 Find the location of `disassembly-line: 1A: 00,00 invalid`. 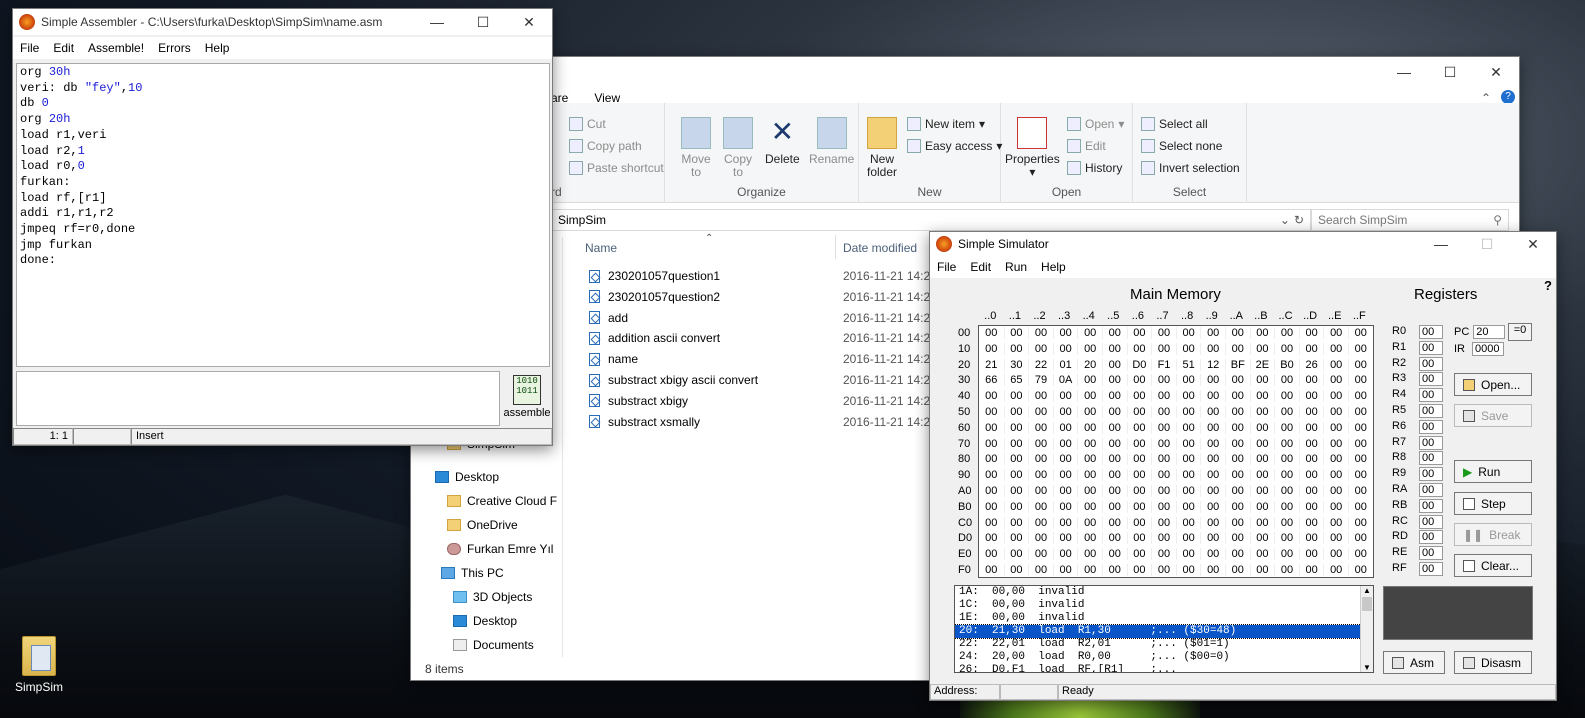

disassembly-line: 1A: 00,00 invalid is located at coordinates (1164, 592).